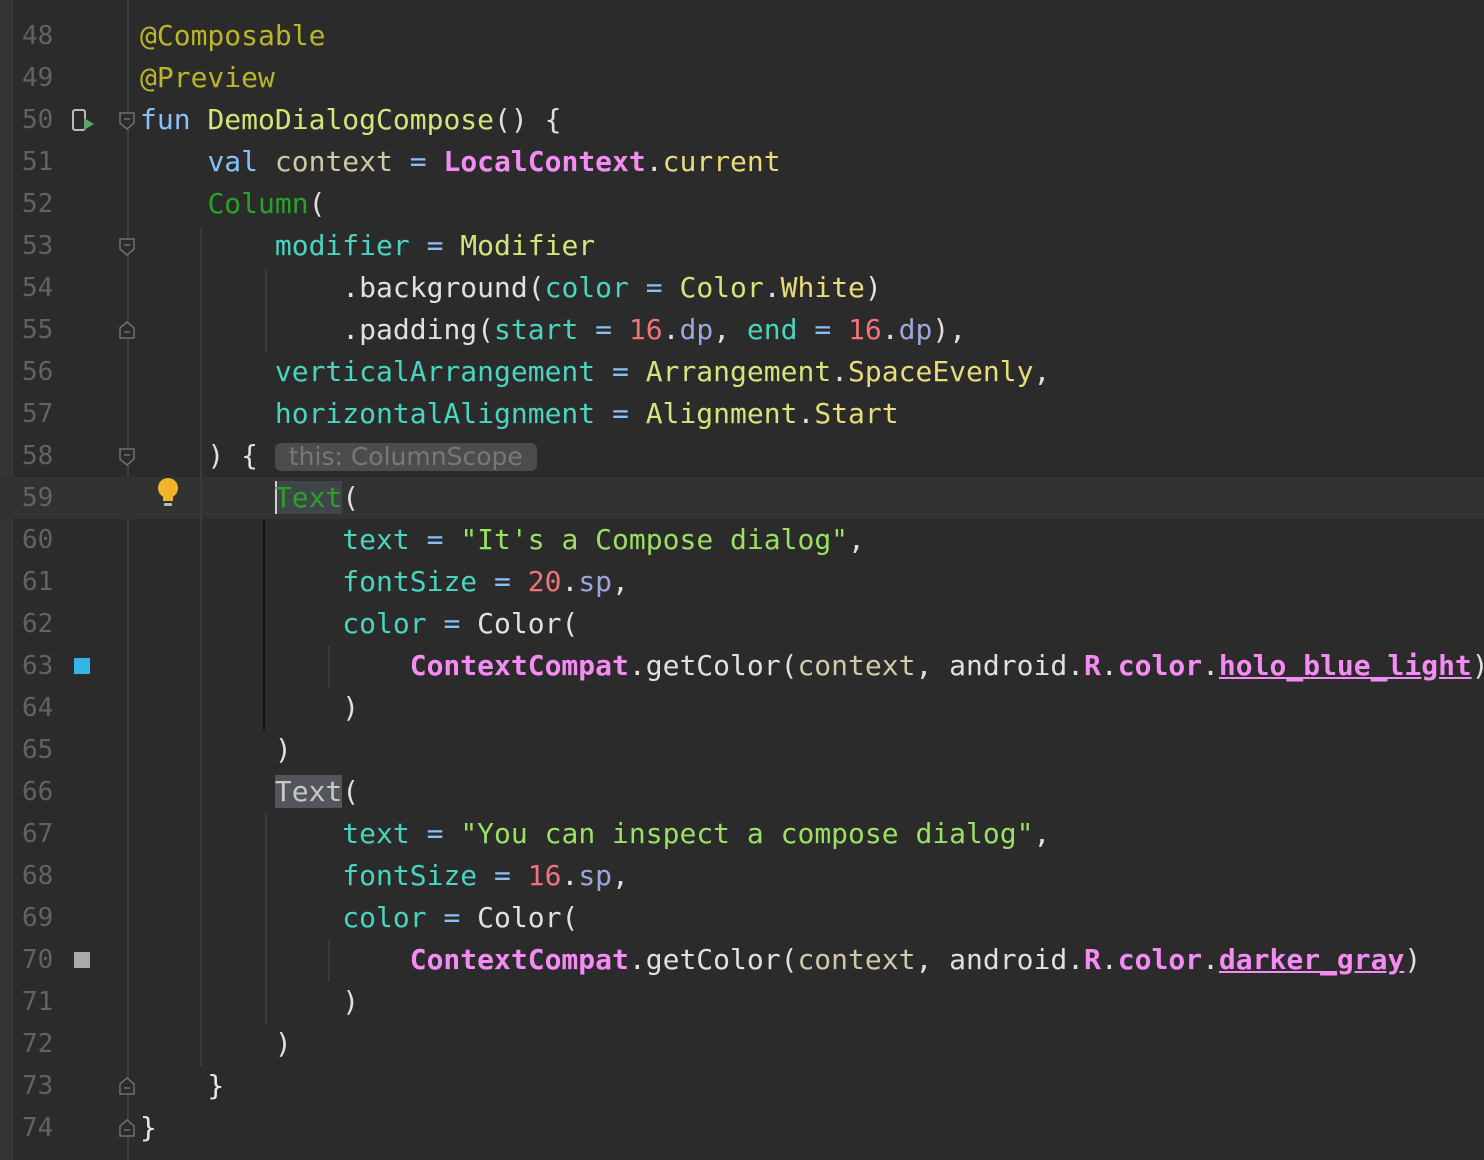 Image resolution: width=1484 pixels, height=1160 pixels. Describe the element at coordinates (742, 624) in the screenshot. I see `code-line: 62 color = Color(` at that location.